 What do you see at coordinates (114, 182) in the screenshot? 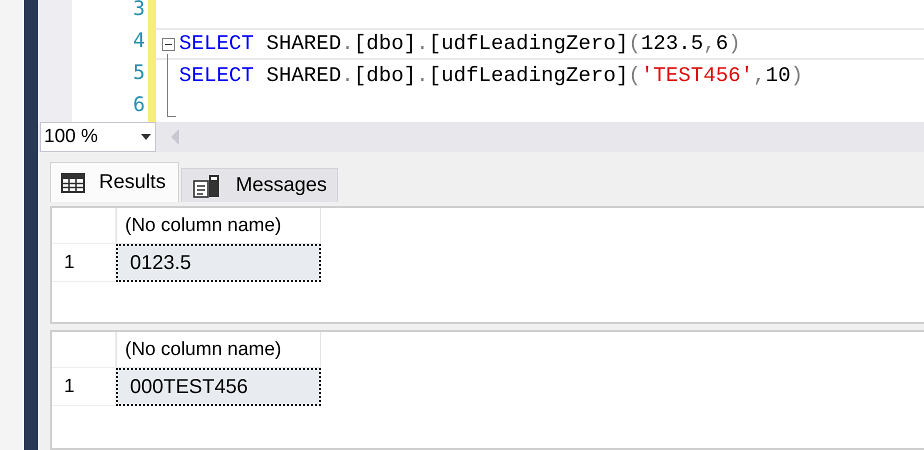
I see `results-tab: Results` at bounding box center [114, 182].